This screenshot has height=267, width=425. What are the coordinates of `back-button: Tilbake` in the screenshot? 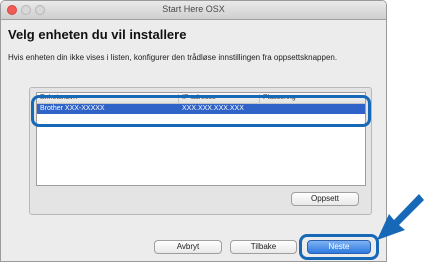 It's located at (263, 247).